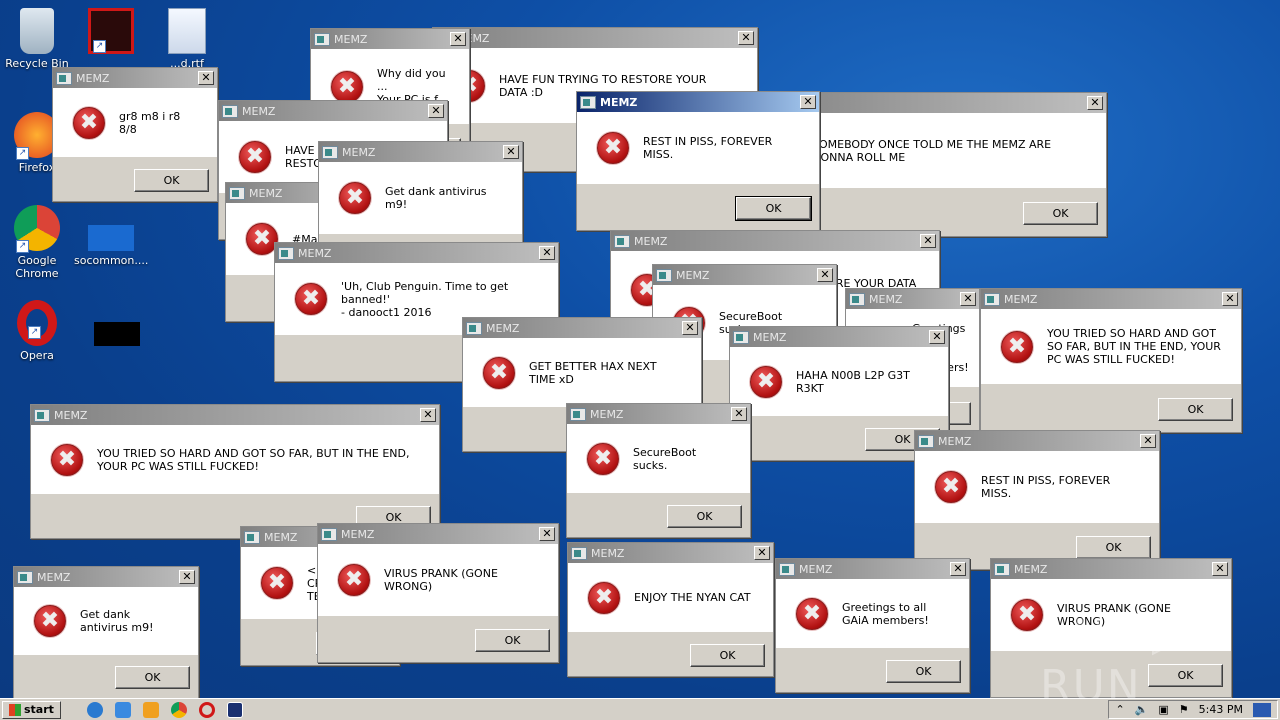 The image size is (1280, 720). What do you see at coordinates (1221, 709) in the screenshot?
I see `clock: 5:43 PM` at bounding box center [1221, 709].